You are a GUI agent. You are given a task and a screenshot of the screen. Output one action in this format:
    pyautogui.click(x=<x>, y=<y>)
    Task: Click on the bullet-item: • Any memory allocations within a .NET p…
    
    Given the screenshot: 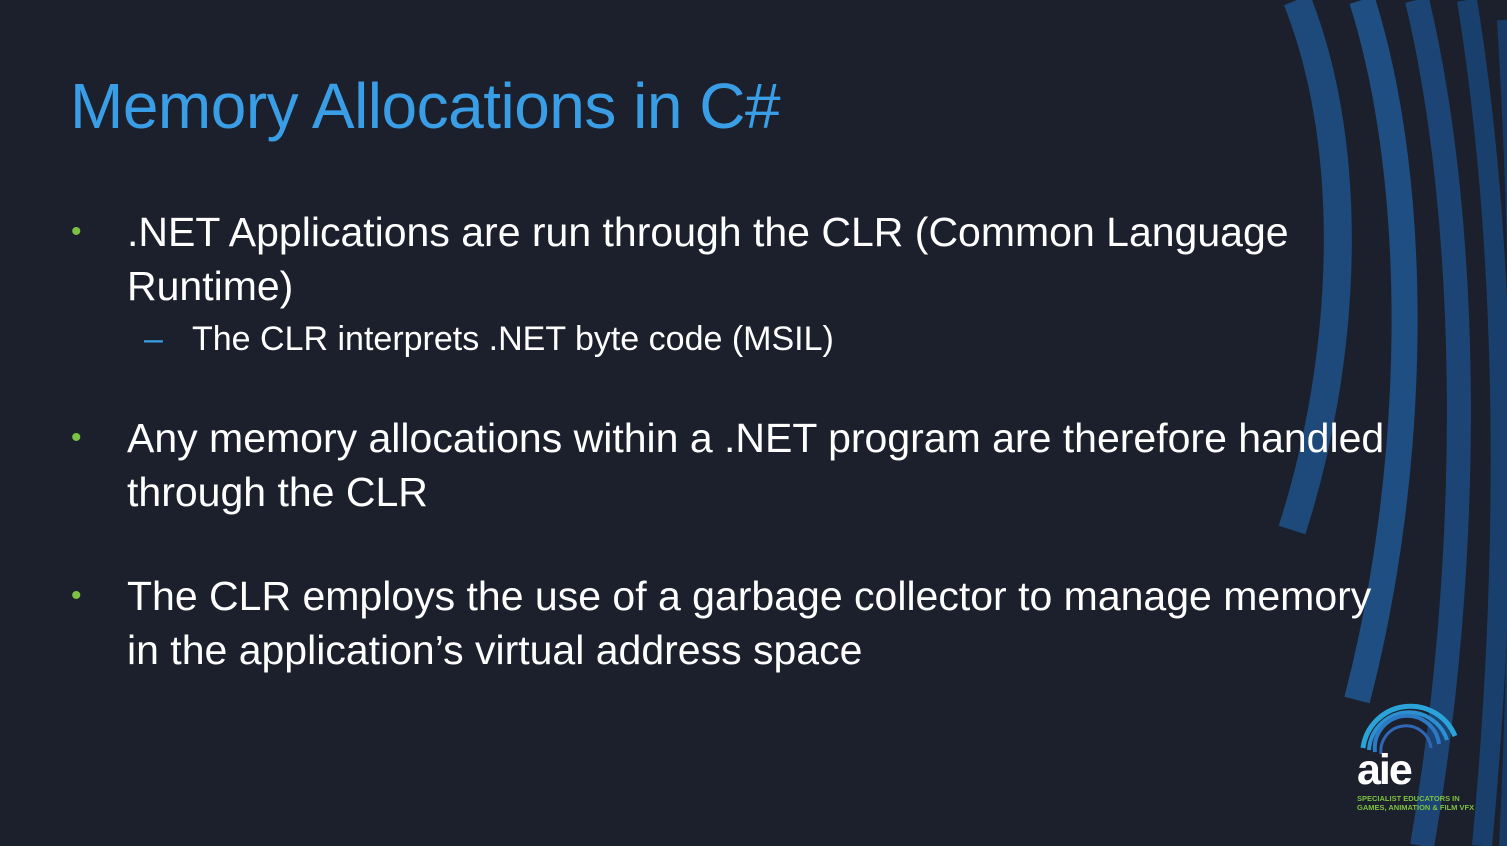 What is the action you would take?
    pyautogui.click(x=730, y=465)
    